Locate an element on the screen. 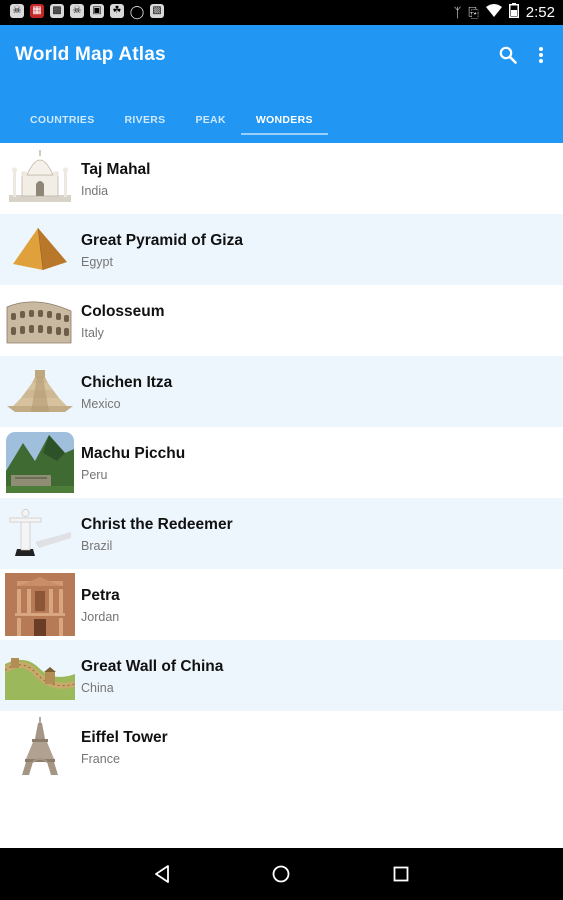 This screenshot has height=900, width=563. wonder-name: Petra is located at coordinates (100, 595).